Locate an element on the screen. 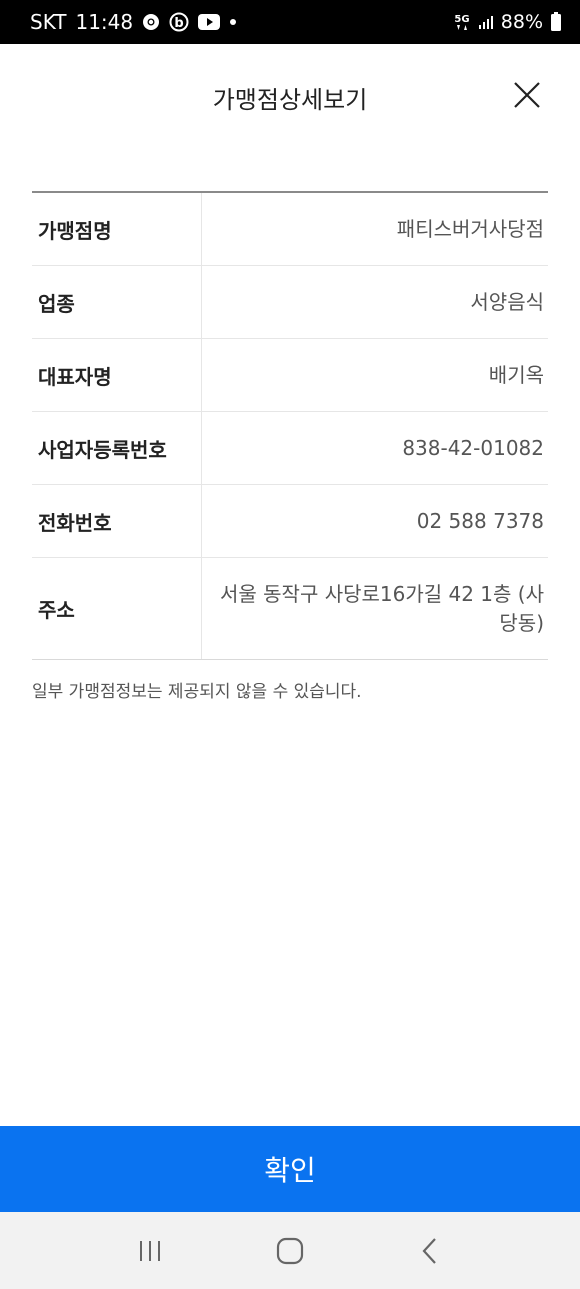 This screenshot has width=580, height=1289. table-row: 전화번호 02 588 7378 is located at coordinates (290, 521).